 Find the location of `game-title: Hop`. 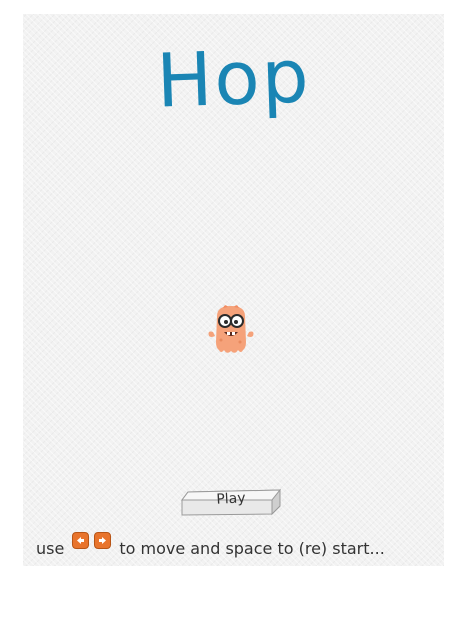

game-title: Hop is located at coordinates (233, 79).